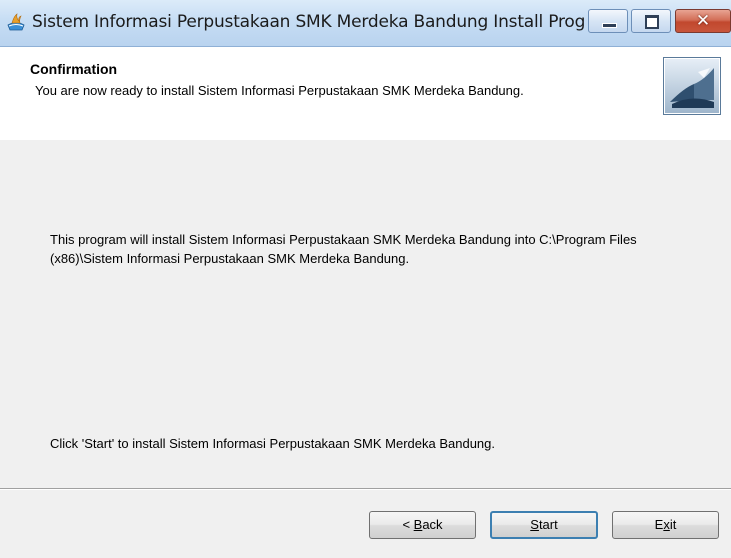 This screenshot has height=558, width=731. I want to click on back-button-rest: ack, so click(432, 524).